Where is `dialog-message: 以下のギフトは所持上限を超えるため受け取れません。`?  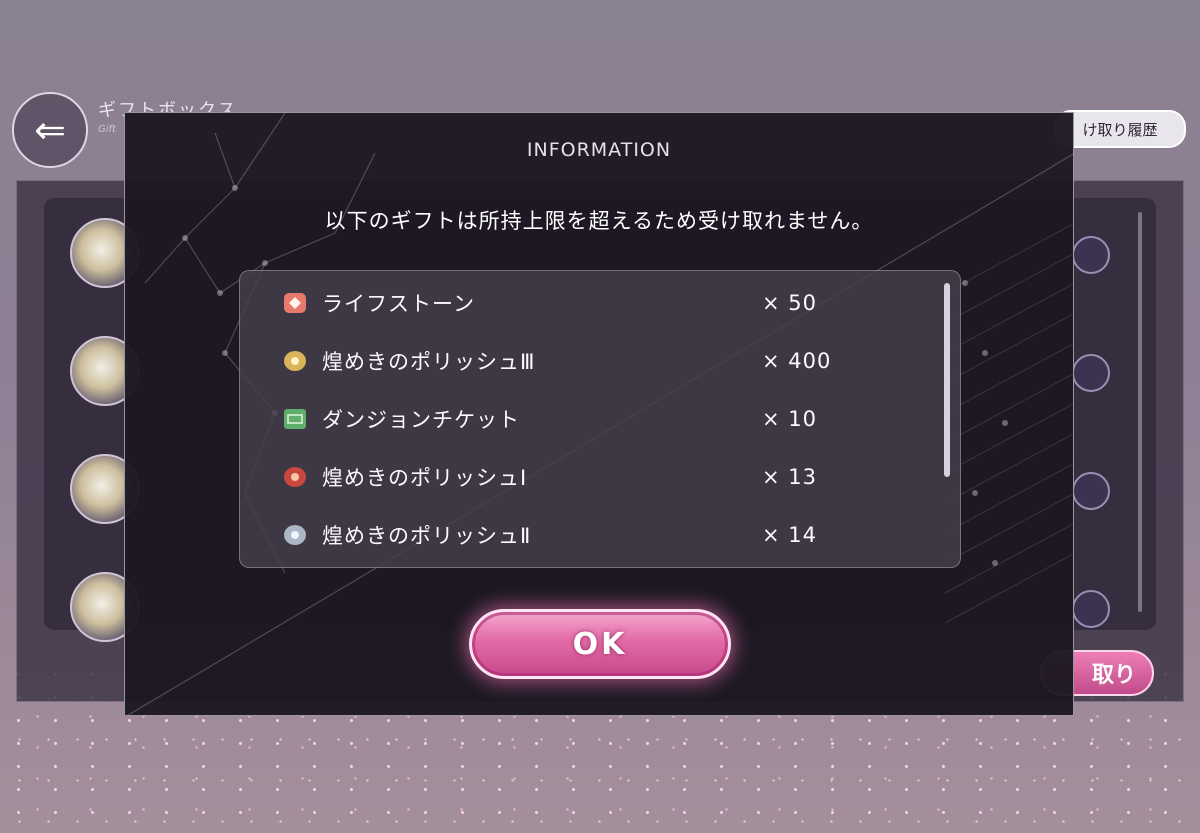
dialog-message: 以下のギフトは所持上限を超えるため受け取れません。 is located at coordinates (599, 221).